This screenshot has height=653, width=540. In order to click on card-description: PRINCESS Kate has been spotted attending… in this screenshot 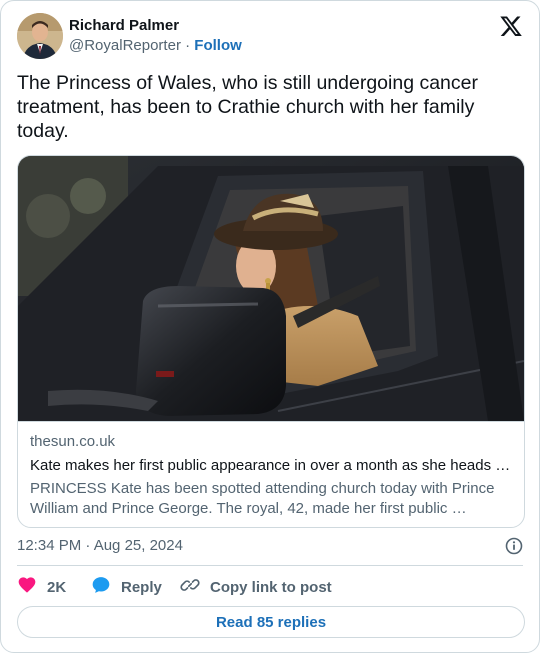, I will do `click(262, 498)`.